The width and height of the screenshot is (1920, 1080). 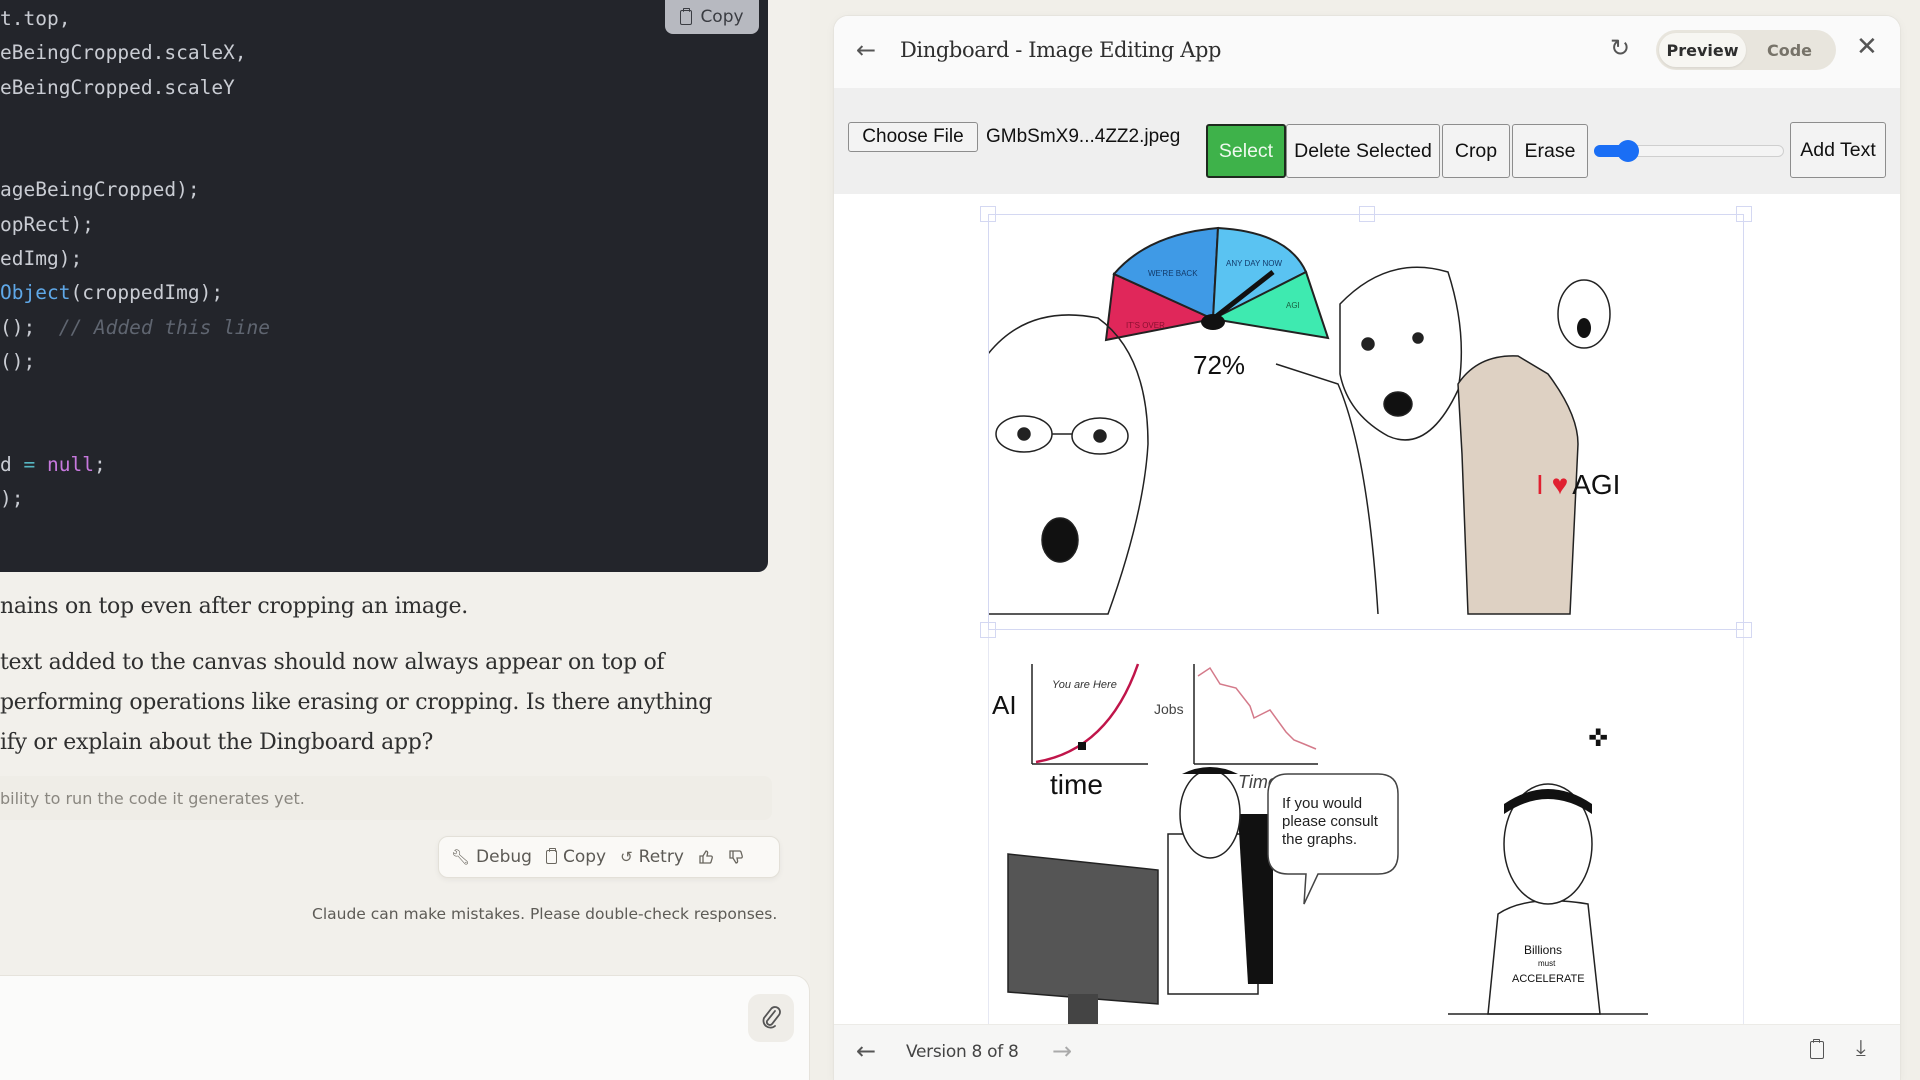 I want to click on arrow-right-icon: →, so click(x=1062, y=1051).